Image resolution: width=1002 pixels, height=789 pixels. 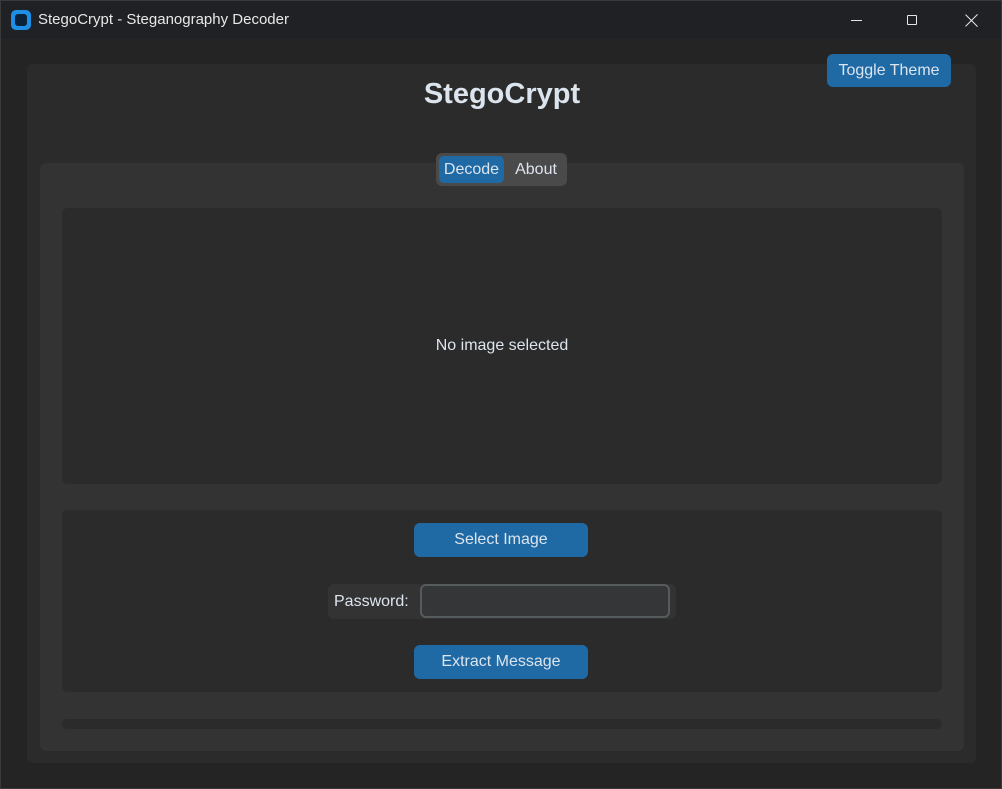 I want to click on window-title: StegoCrypt - Steganography Decoder, so click(x=163, y=19).